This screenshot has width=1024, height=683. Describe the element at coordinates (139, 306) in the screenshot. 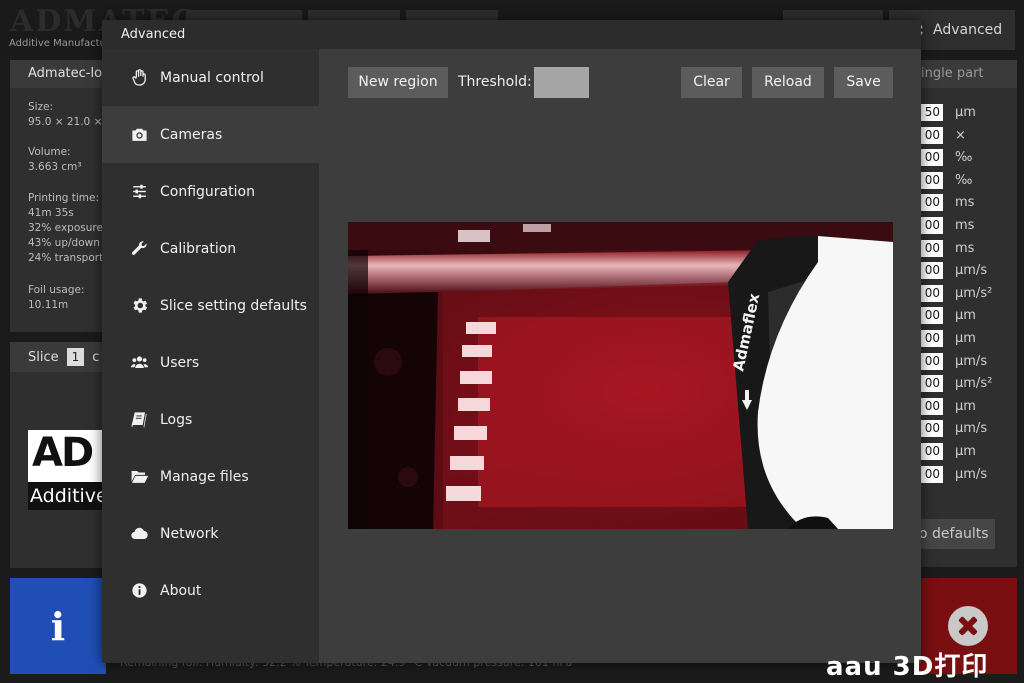

I see `gear-icon` at that location.